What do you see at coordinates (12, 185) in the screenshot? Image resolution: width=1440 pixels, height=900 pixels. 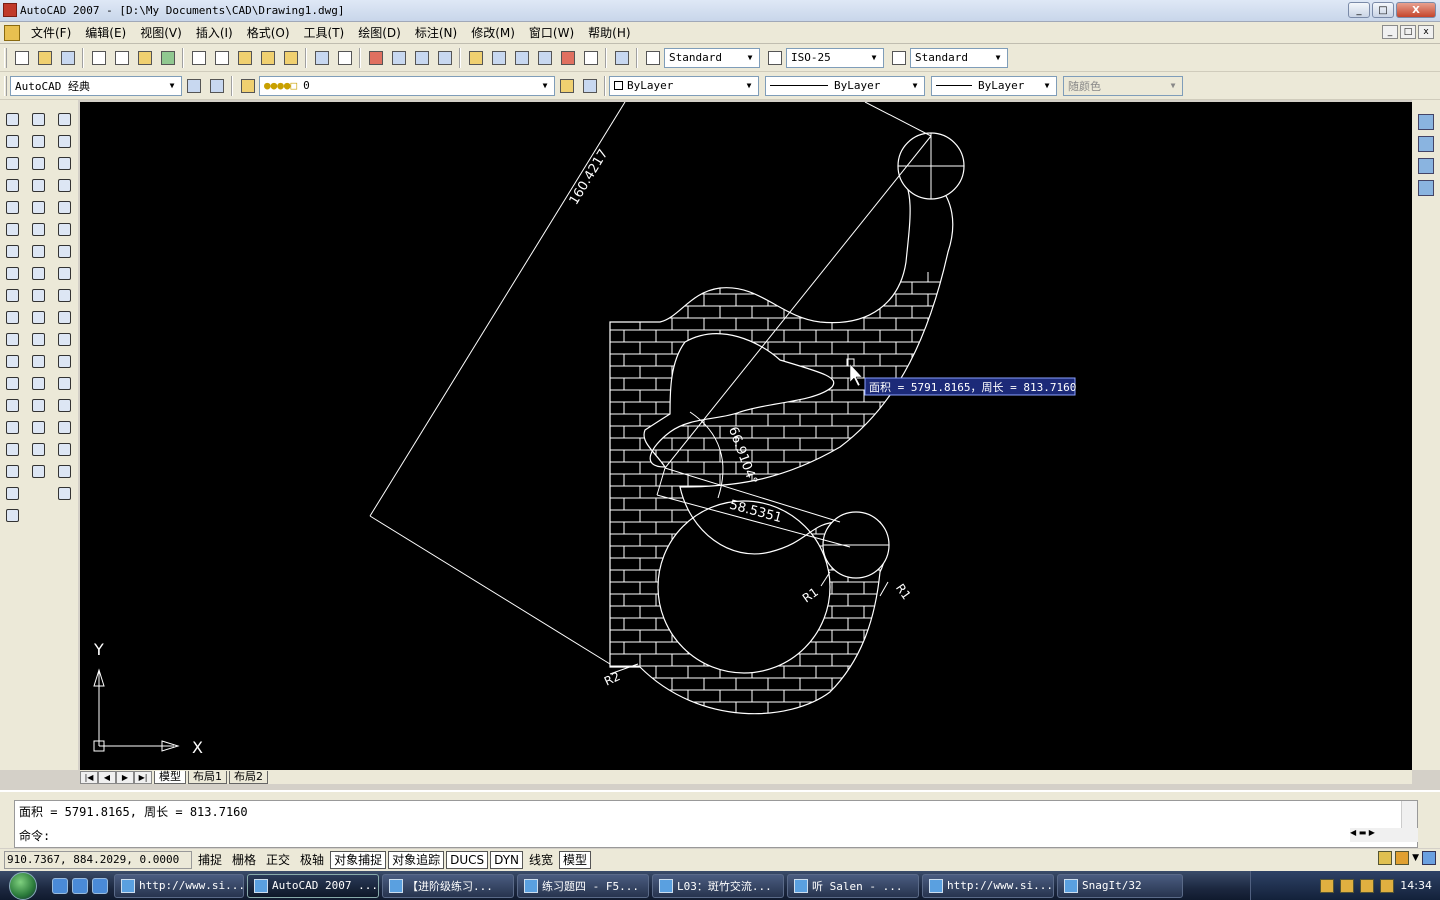 I see `polygon-icon` at bounding box center [12, 185].